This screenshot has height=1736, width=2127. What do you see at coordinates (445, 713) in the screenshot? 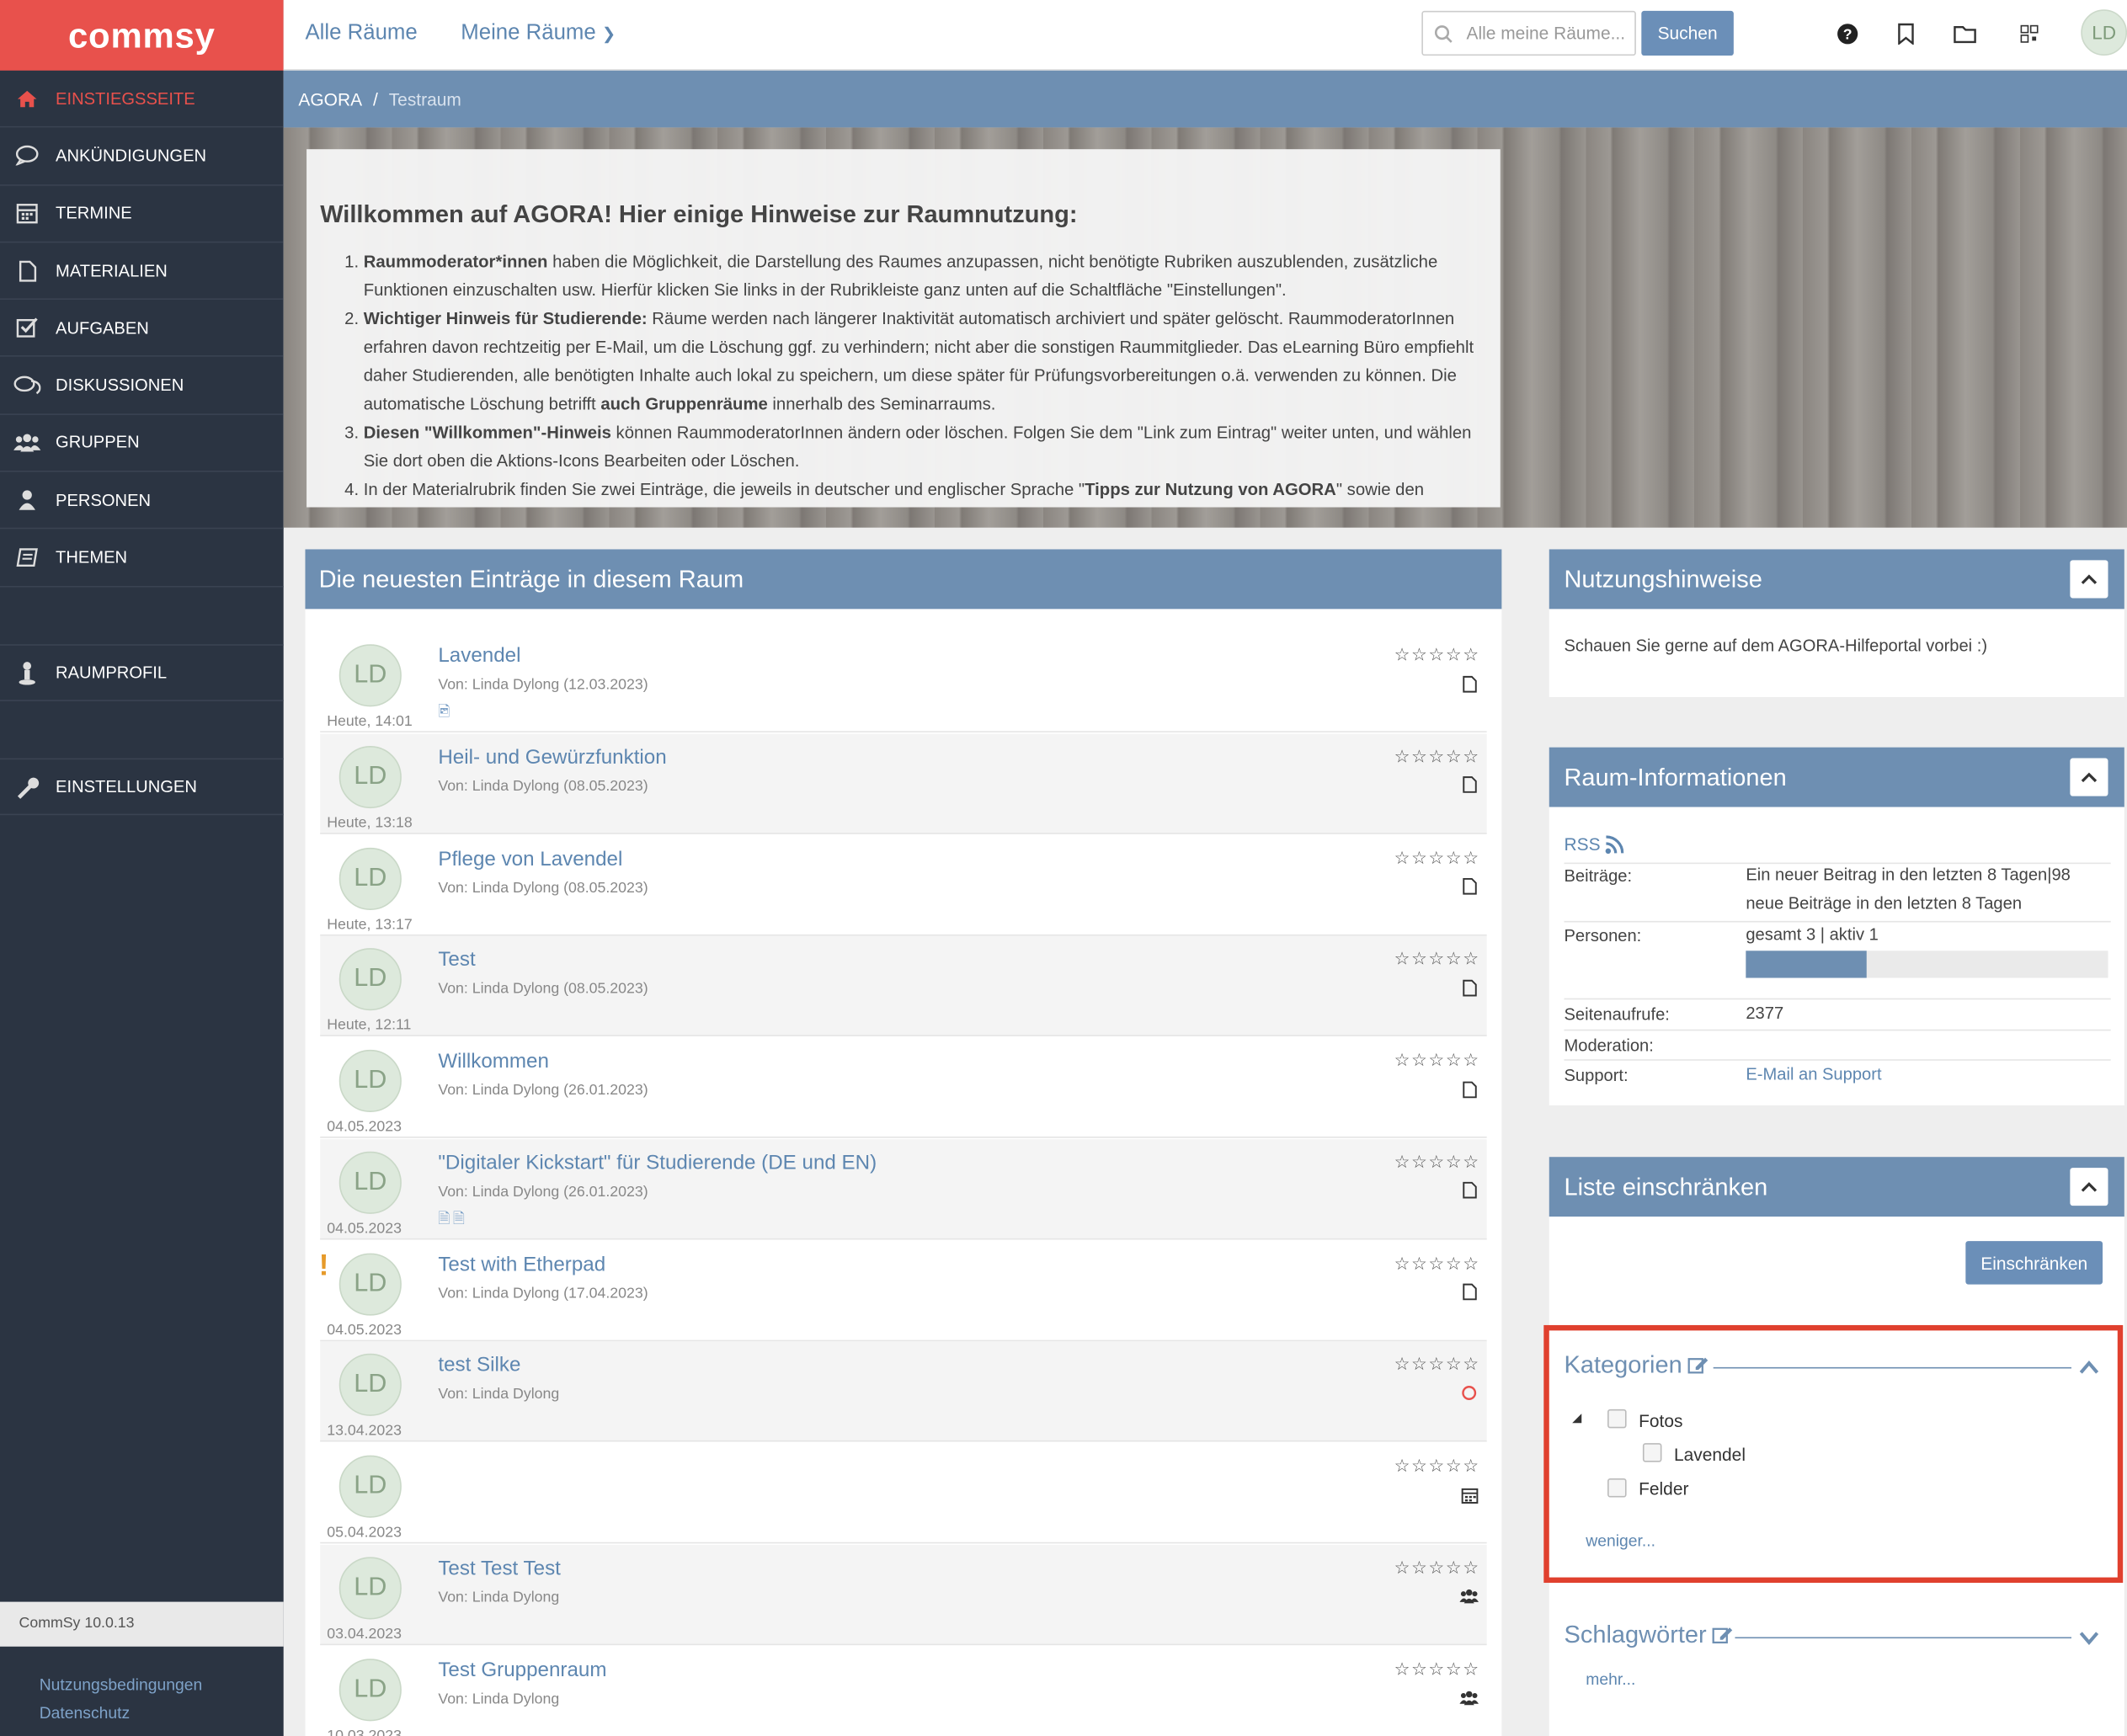
I see `attachment-icon: 🖻` at bounding box center [445, 713].